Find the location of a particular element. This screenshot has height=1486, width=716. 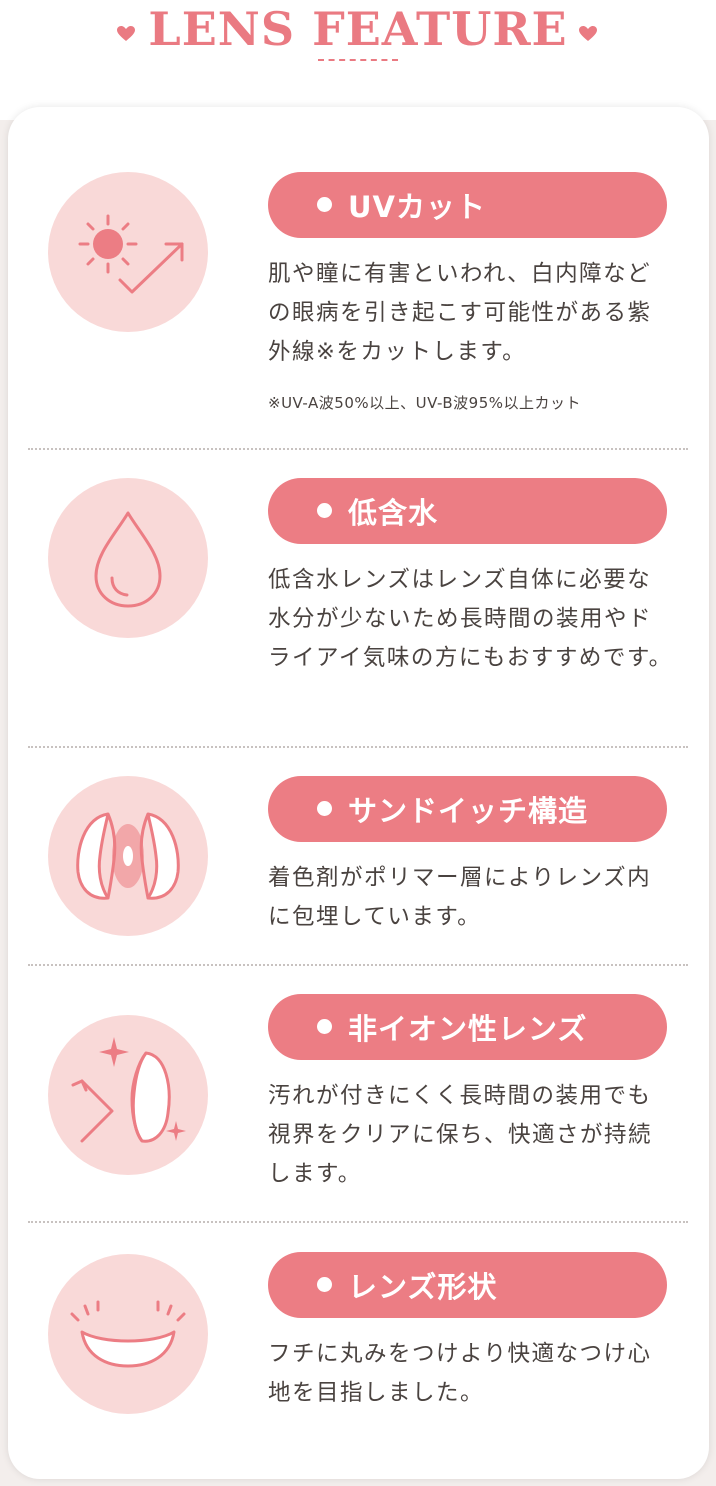

feature-description: 汚れが付きにくく長時間の装用でも視界をクリアに保ち、快適さが持続します。 is located at coordinates (460, 1135).